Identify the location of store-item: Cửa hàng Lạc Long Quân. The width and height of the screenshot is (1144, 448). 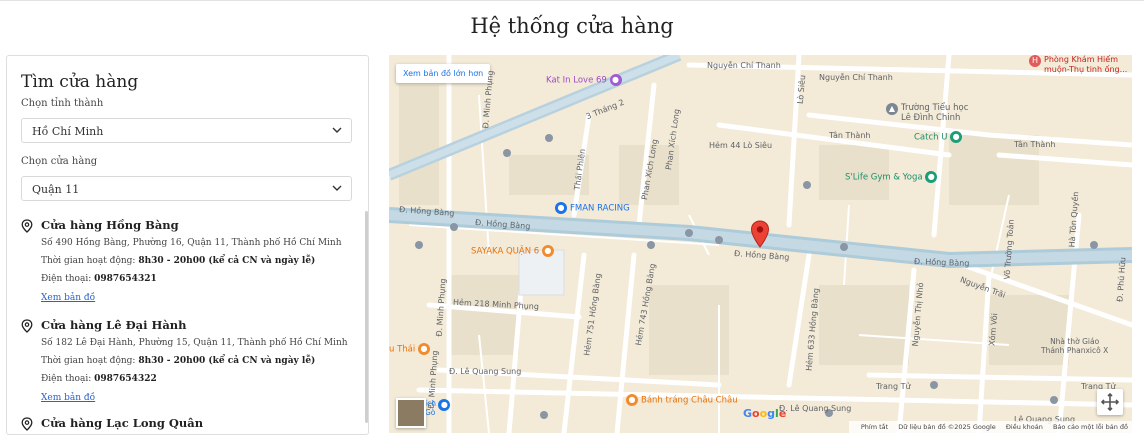
(188, 425).